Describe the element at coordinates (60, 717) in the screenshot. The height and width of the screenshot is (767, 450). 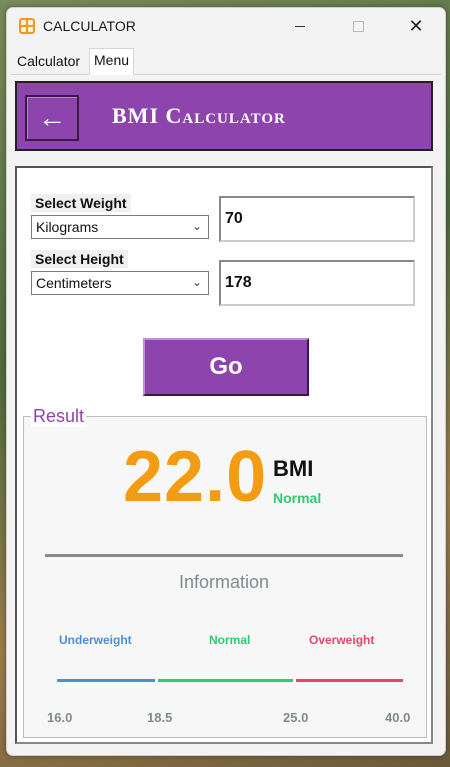
I see `tick-label: 16.0` at that location.